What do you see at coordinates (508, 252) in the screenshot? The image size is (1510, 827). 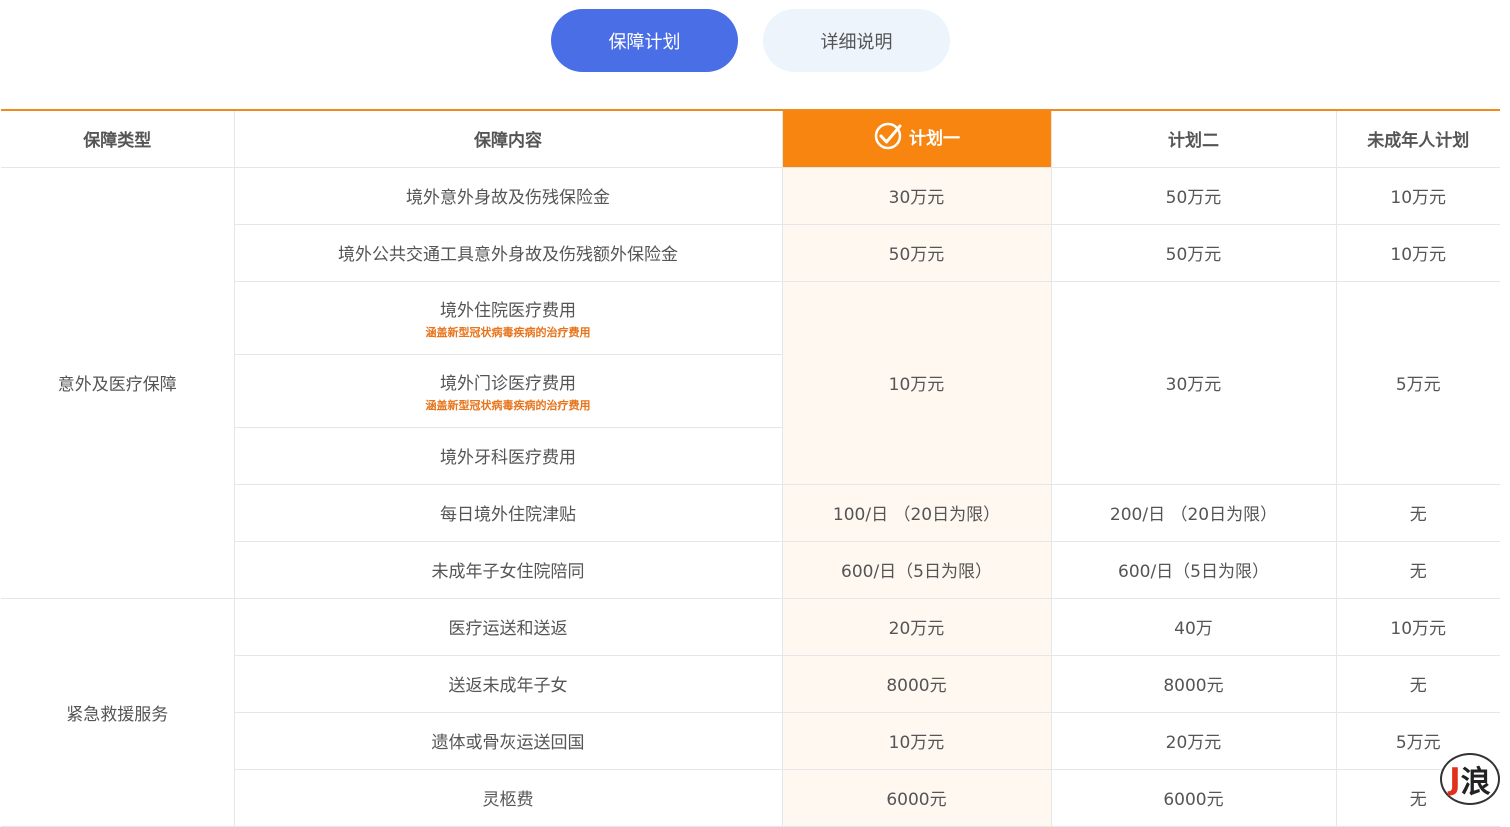 I see `coverage-item: 境外公共交通工具意外身故及伤残额外保险金` at bounding box center [508, 252].